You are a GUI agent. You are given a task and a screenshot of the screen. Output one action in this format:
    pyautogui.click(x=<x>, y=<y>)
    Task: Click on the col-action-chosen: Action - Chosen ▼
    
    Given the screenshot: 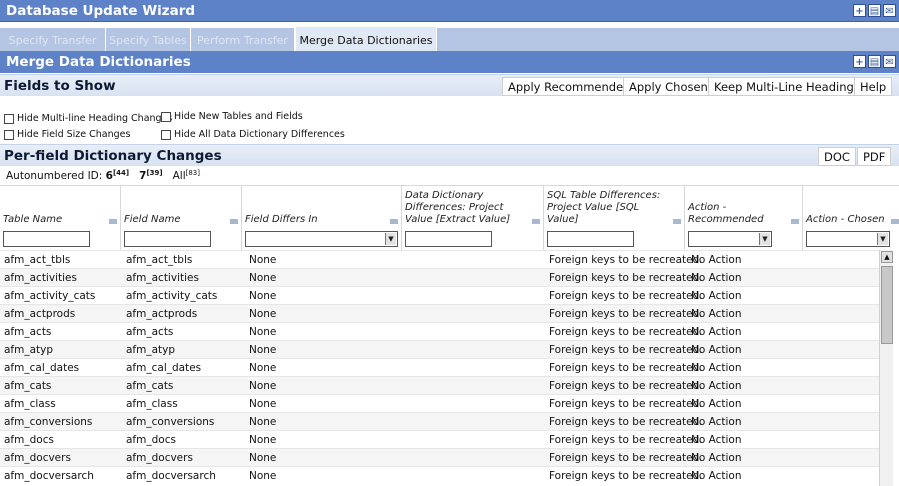 What is the action you would take?
    pyautogui.click(x=851, y=218)
    